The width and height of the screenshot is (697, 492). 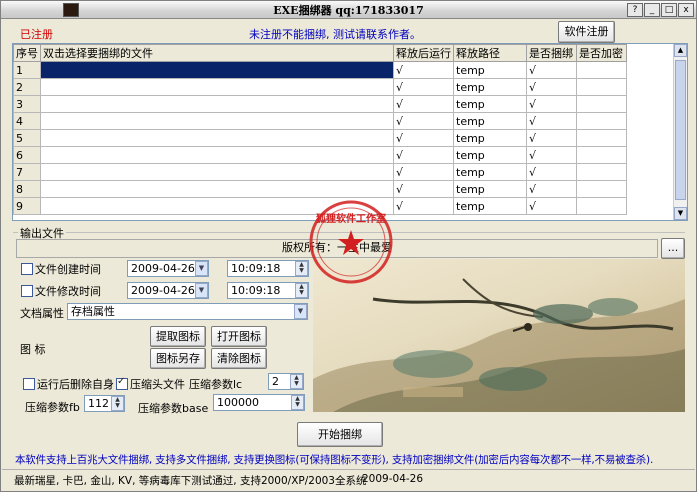 I want to click on minimize-button: _, so click(x=652, y=10).